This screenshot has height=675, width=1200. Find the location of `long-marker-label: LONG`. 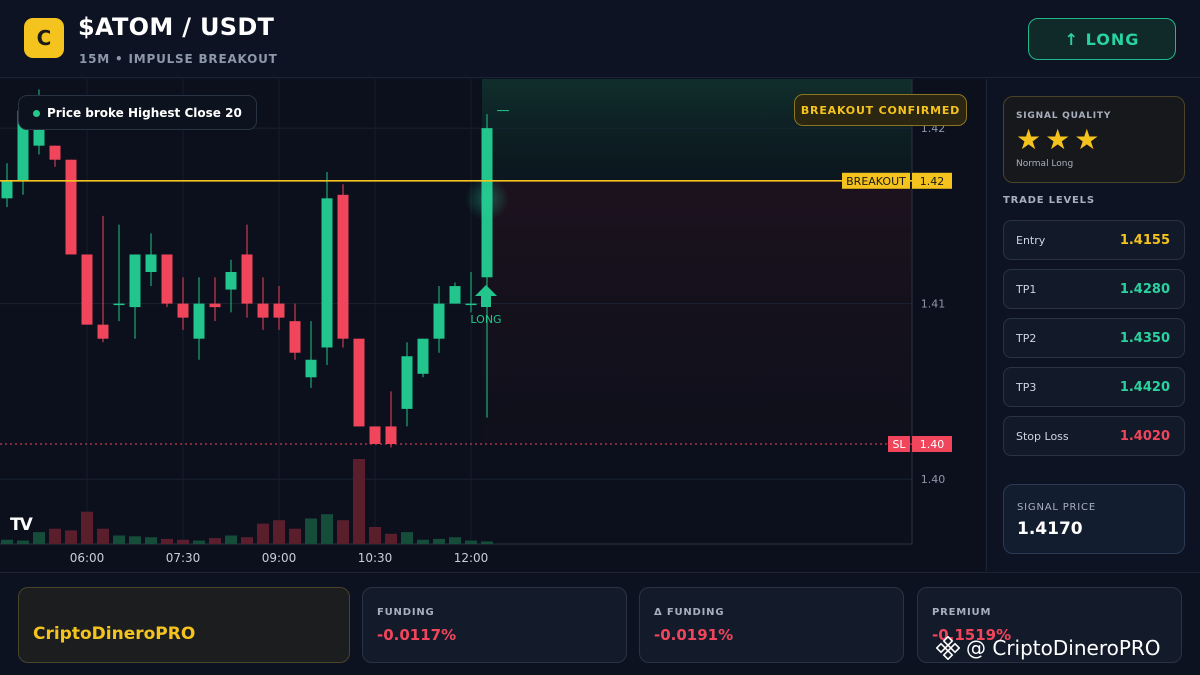

long-marker-label: LONG is located at coordinates (485, 319).